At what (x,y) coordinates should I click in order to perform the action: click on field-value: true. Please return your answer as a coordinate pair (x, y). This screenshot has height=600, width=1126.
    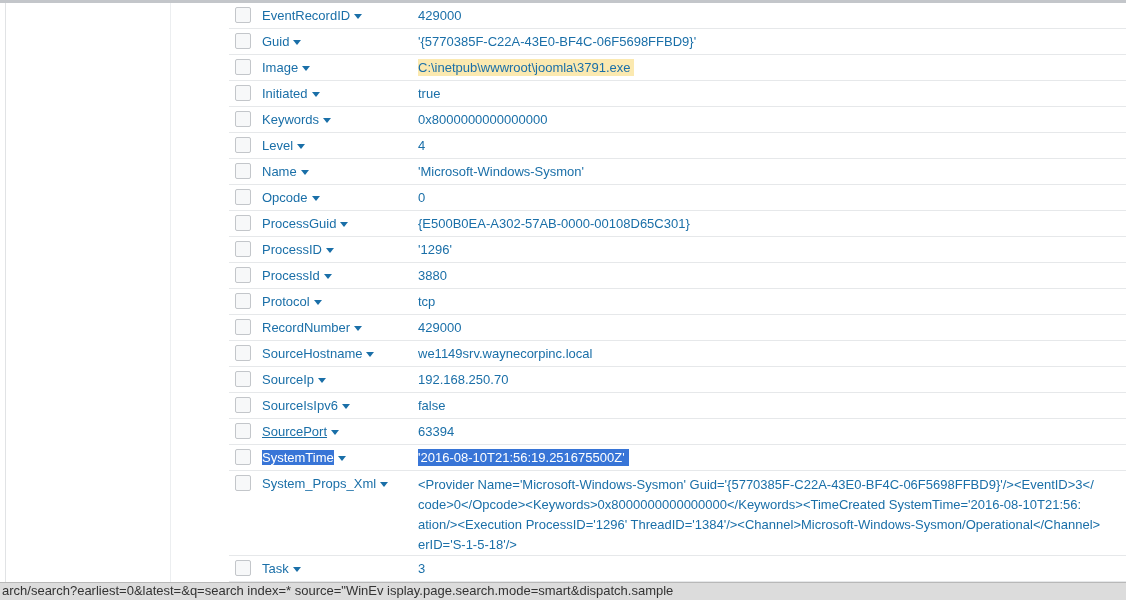
    Looking at the image, I should click on (430, 93).